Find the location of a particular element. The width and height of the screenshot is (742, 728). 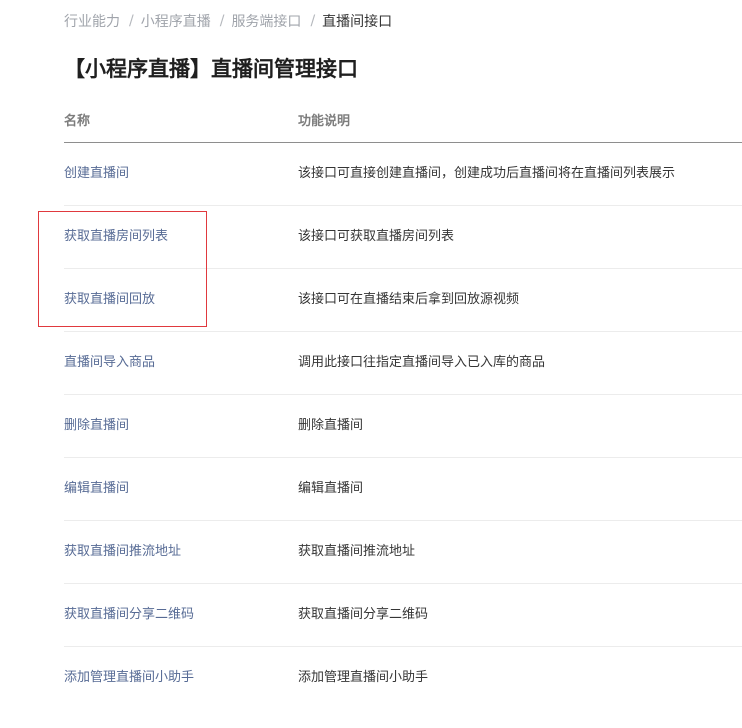

api-description: 该接口可获取直播房间列表 is located at coordinates (376, 236).